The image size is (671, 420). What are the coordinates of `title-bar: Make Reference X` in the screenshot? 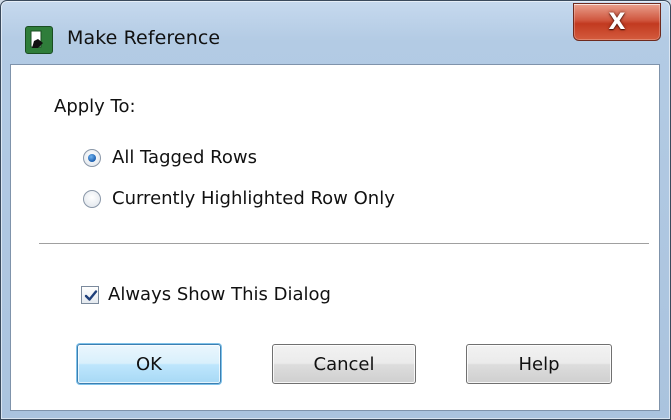 It's located at (335, 31).